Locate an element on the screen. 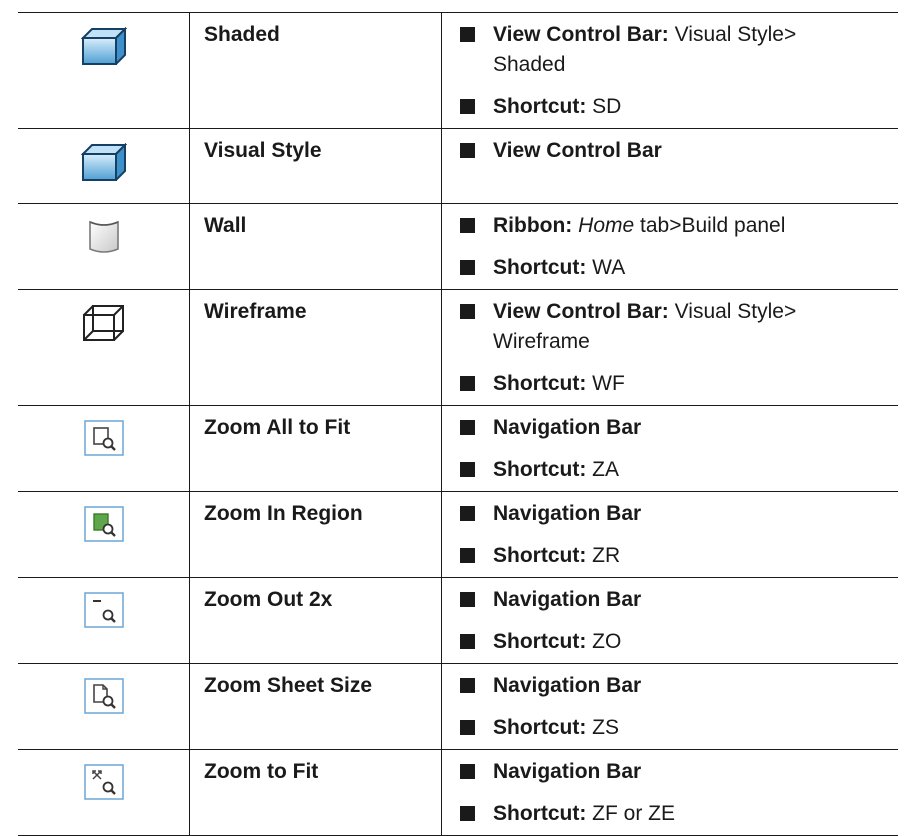 This screenshot has width=909, height=836. command-name: Zoom Out 2x is located at coordinates (315, 620).